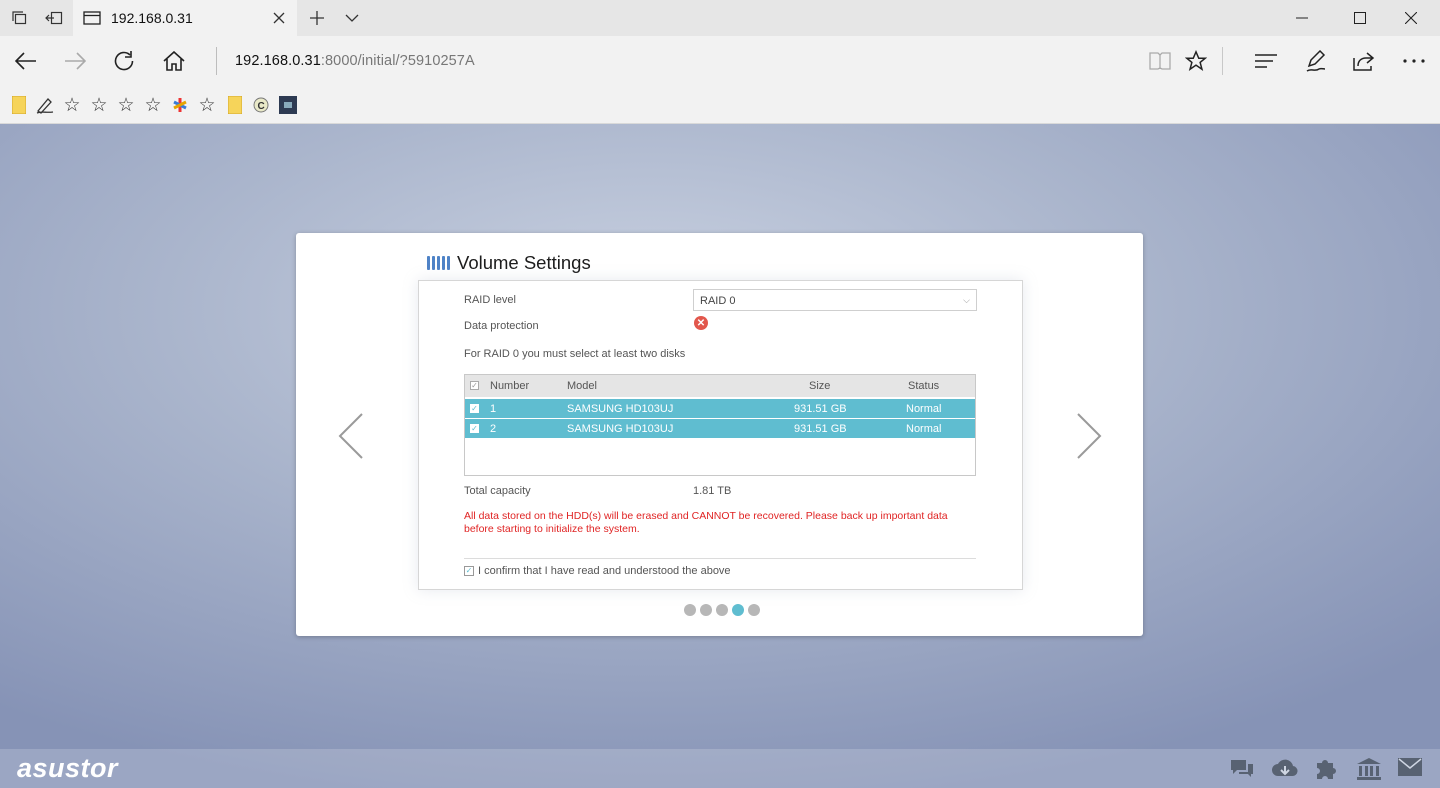 This screenshot has height=788, width=1440. I want to click on hub-icon, so click(1266, 61).